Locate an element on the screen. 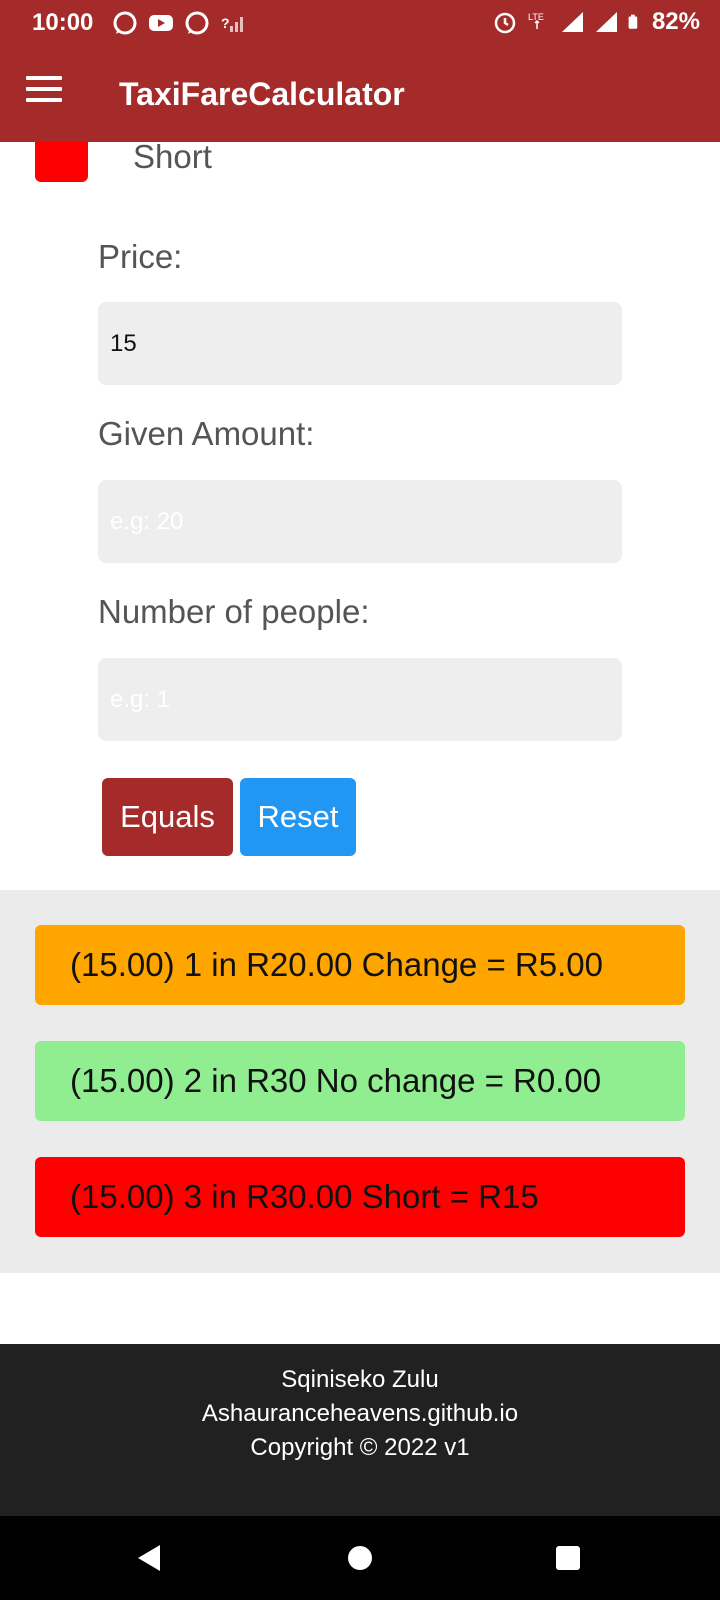 This screenshot has height=1600, width=720. equals-button: Equals is located at coordinates (167, 817).